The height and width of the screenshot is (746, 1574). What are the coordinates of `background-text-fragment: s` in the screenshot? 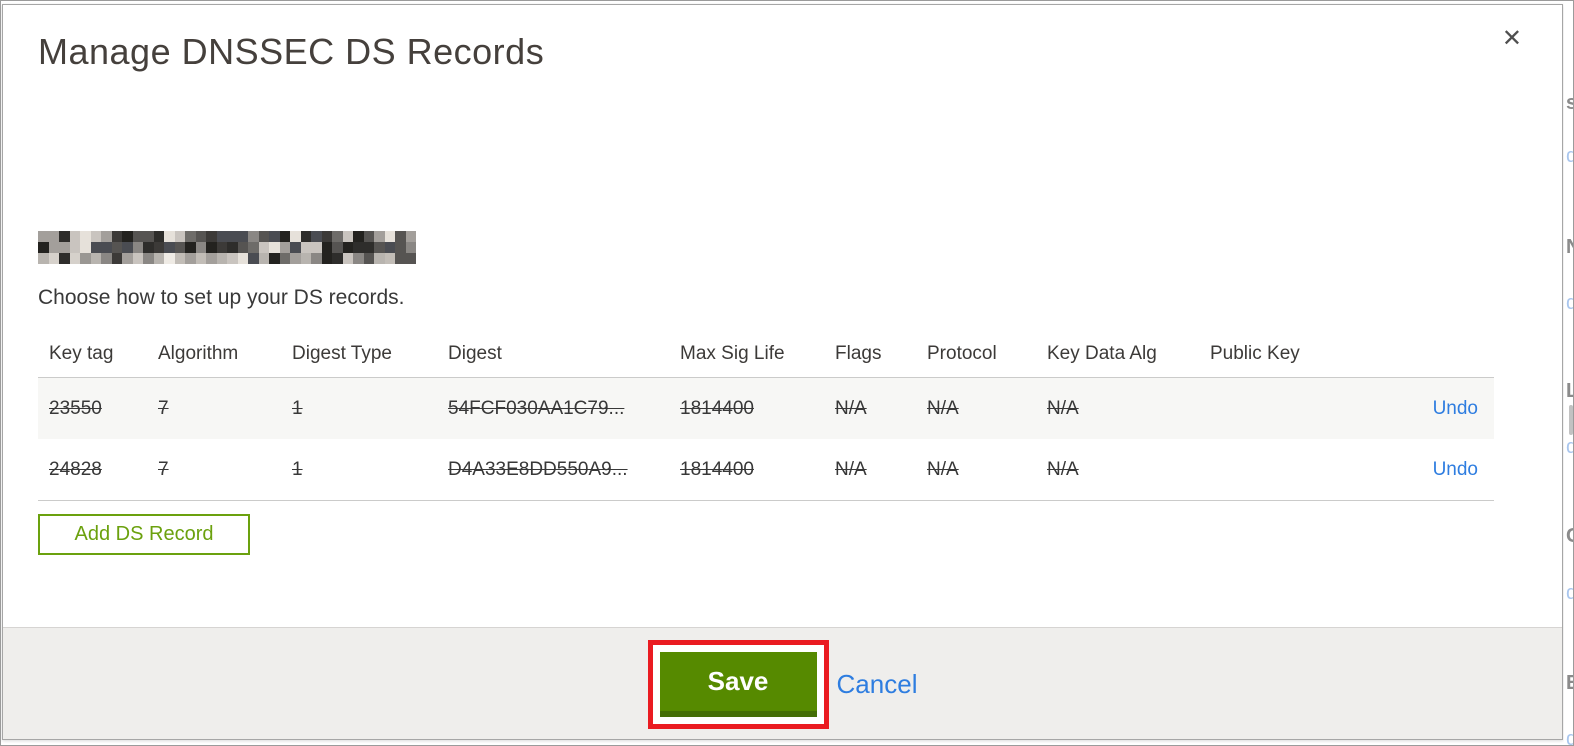 It's located at (1570, 103).